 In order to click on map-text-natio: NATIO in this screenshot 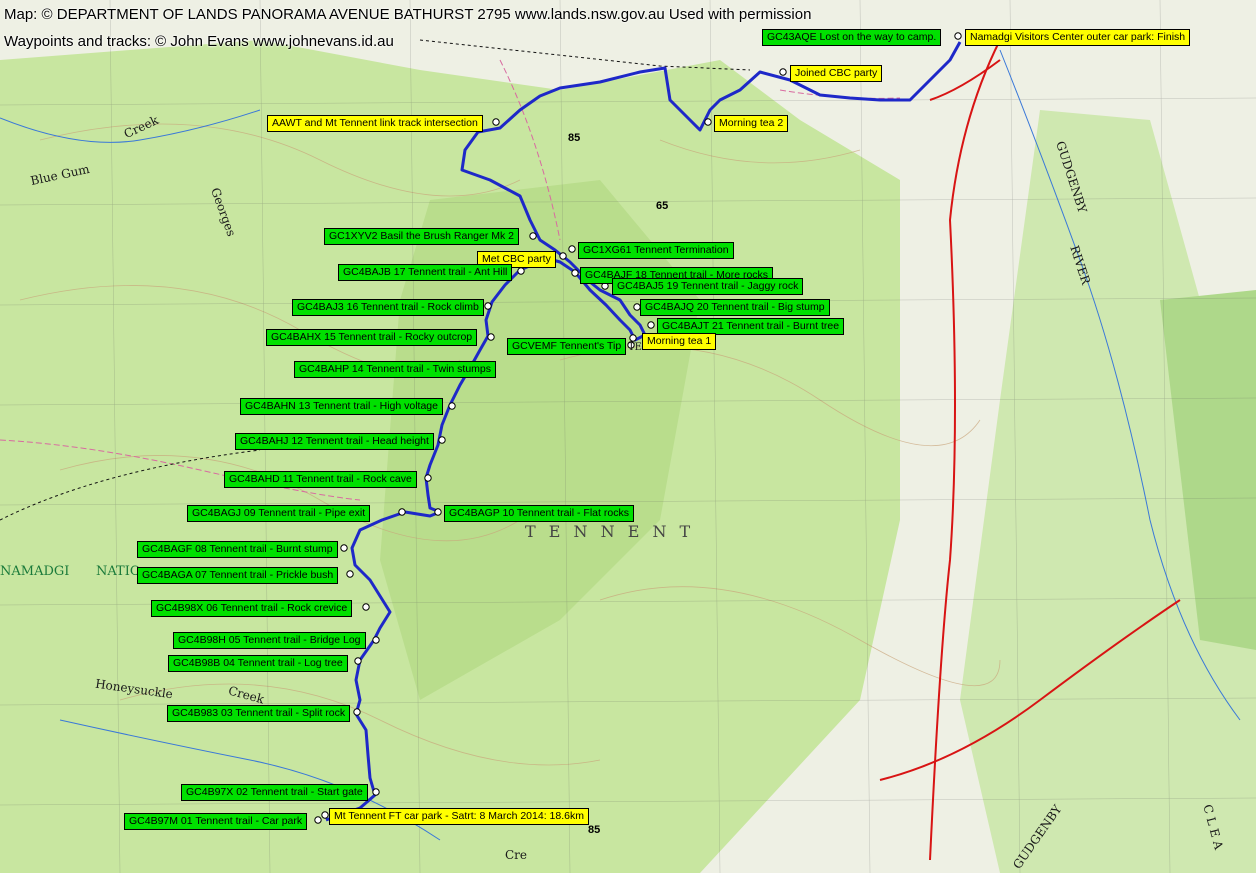, I will do `click(118, 571)`.